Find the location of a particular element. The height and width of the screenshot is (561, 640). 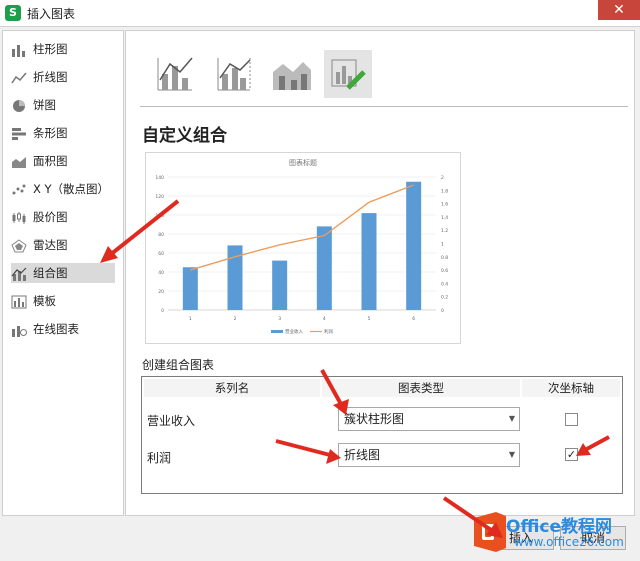

combo-bar-line-secondary-thumb-icon is located at coordinates (234, 74).